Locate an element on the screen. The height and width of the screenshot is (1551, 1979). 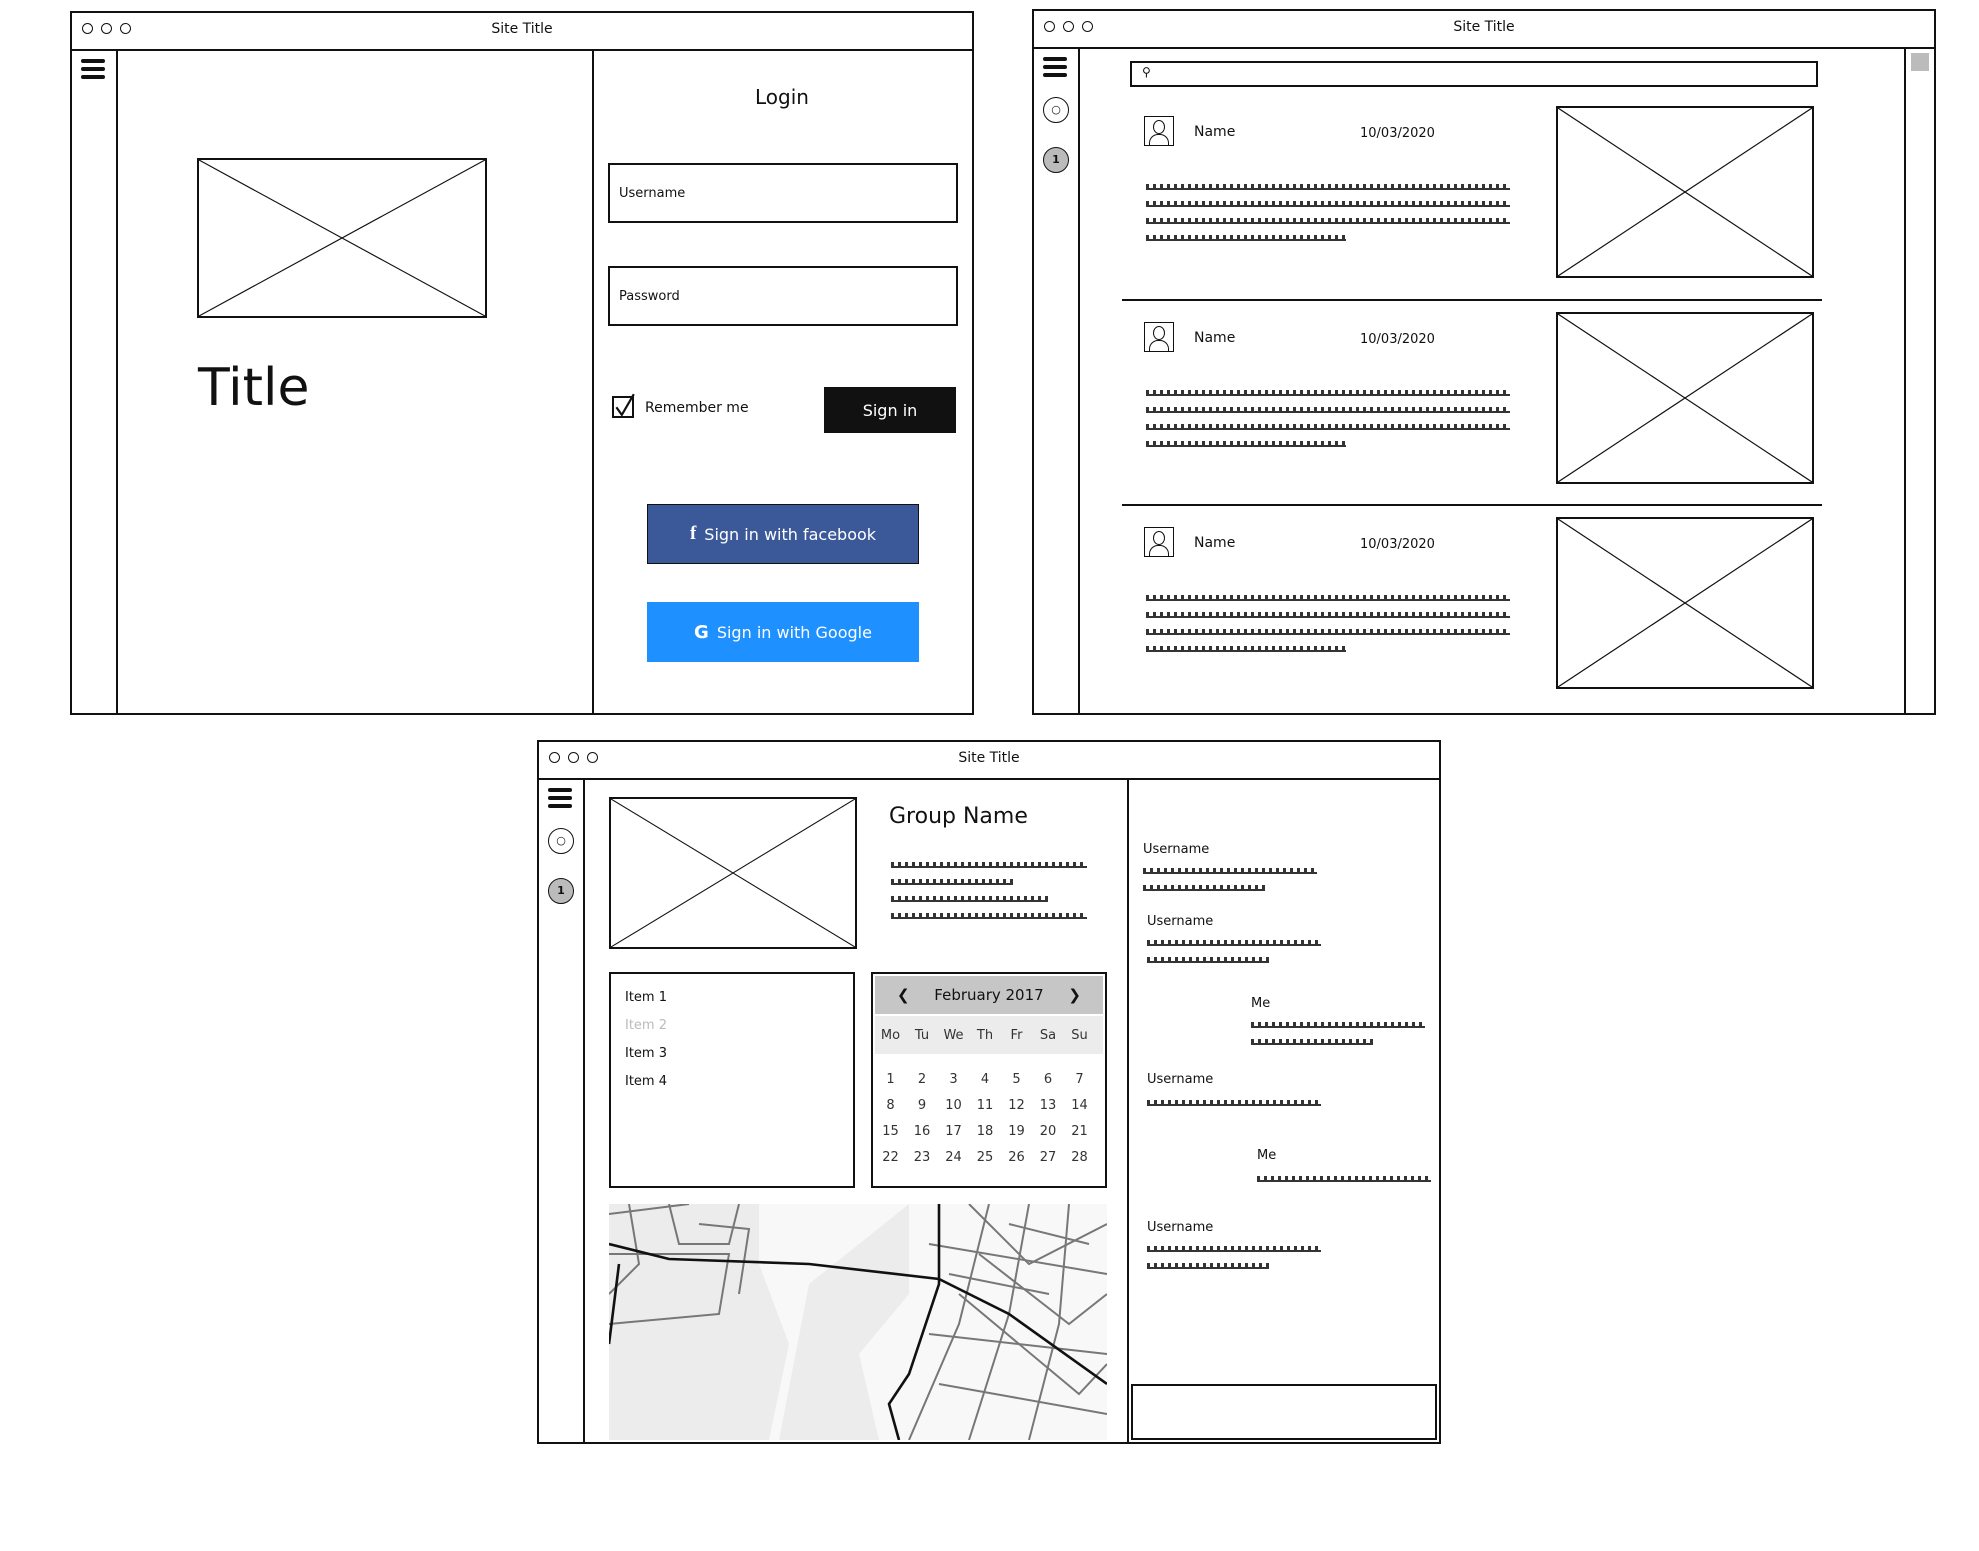
calendar-day: 27 is located at coordinates (1048, 1157).